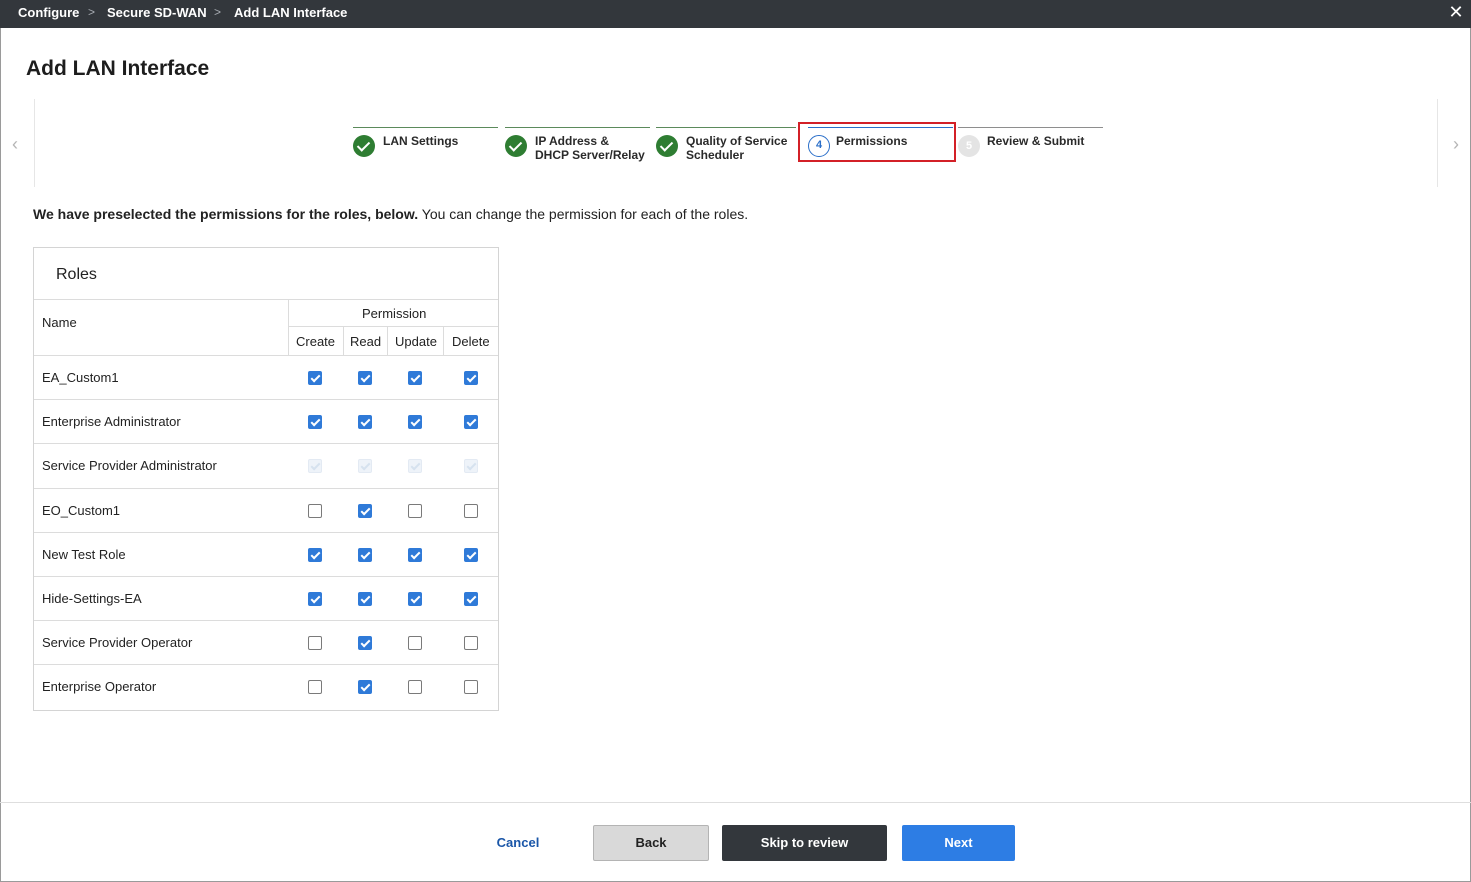 Image resolution: width=1471 pixels, height=882 pixels. What do you see at coordinates (958, 843) in the screenshot?
I see `next-button: Next` at bounding box center [958, 843].